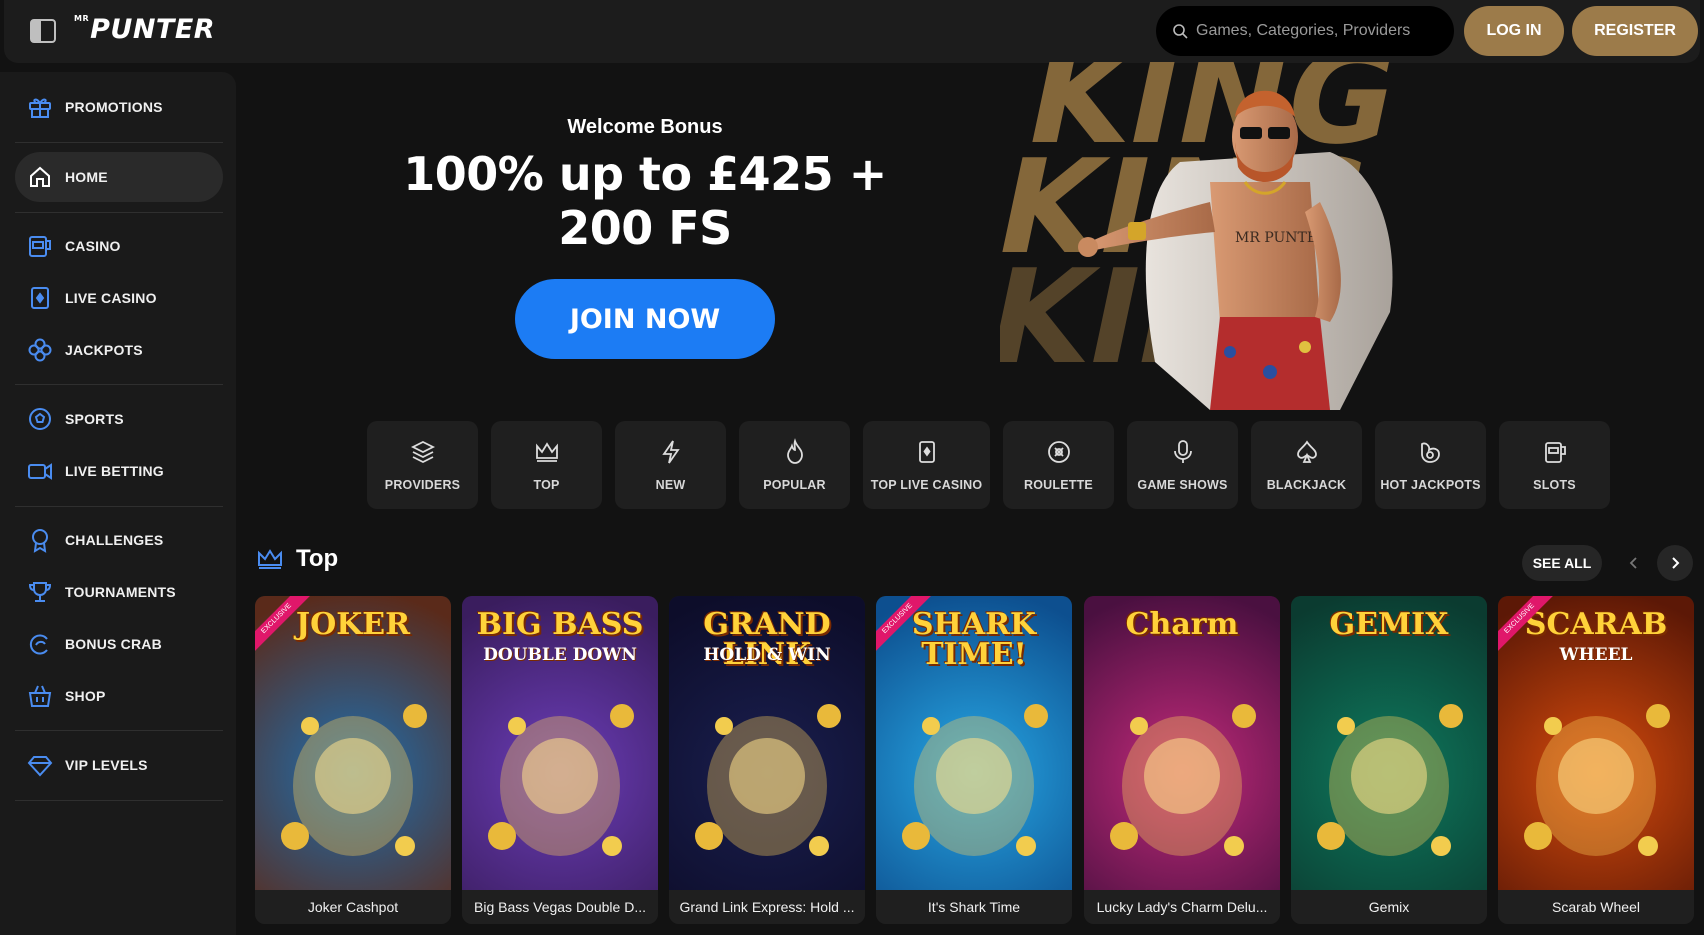 Image resolution: width=1704 pixels, height=935 pixels. Describe the element at coordinates (119, 350) in the screenshot. I see `sidebar-item-jackpots: JACKPOTS` at that location.